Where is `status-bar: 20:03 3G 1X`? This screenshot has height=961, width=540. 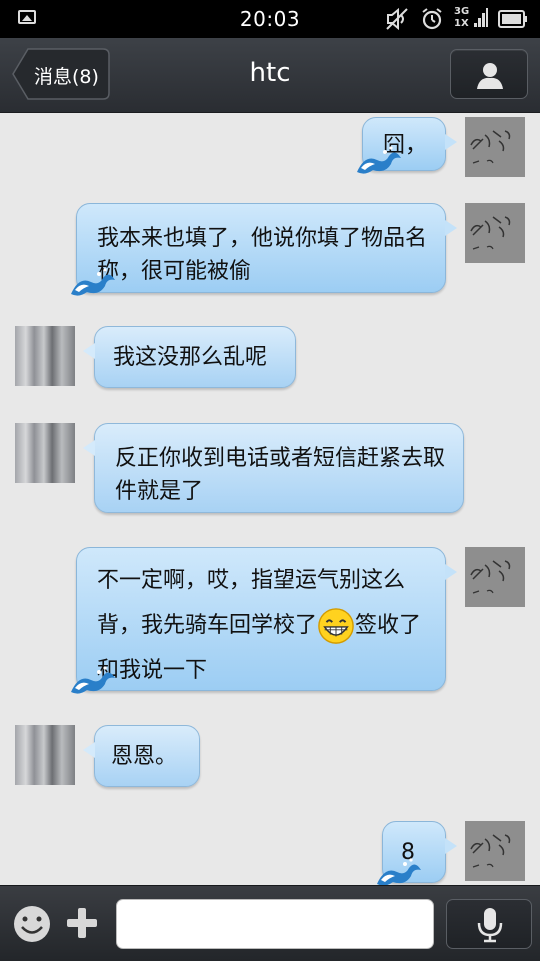
status-bar: 20:03 3G 1X is located at coordinates (270, 19).